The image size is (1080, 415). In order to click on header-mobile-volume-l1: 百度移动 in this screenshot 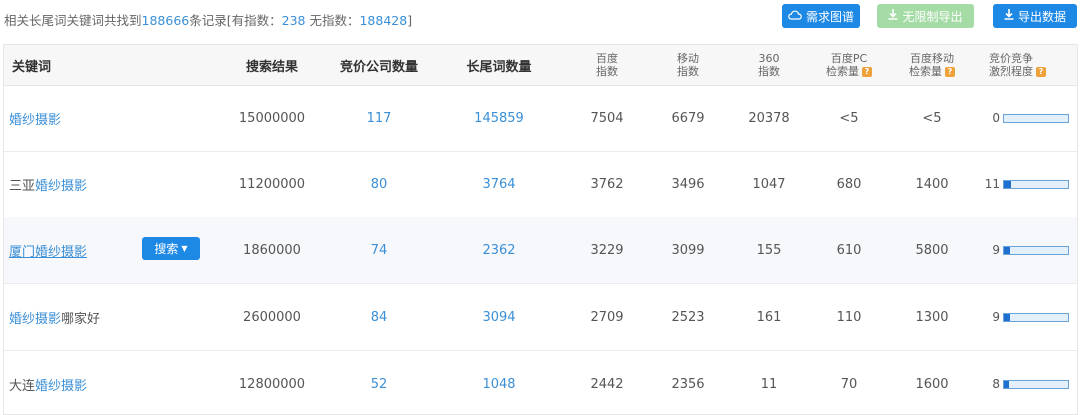, I will do `click(932, 58)`.